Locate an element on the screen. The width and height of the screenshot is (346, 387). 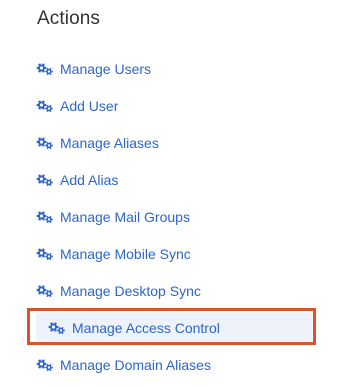
action-label: Manage Mail Groups is located at coordinates (125, 217).